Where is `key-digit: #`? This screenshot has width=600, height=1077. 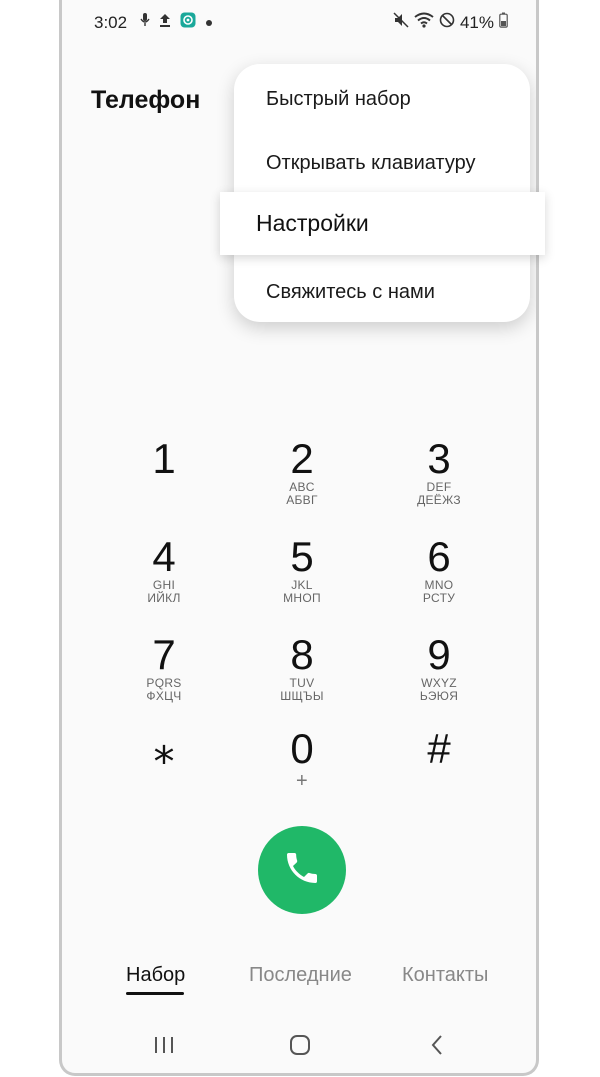
key-digit: # is located at coordinates (439, 748).